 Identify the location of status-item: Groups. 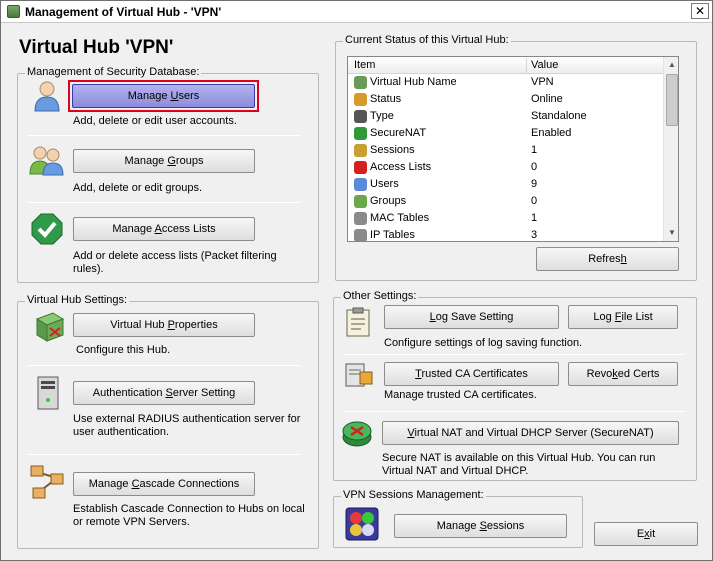
(388, 201).